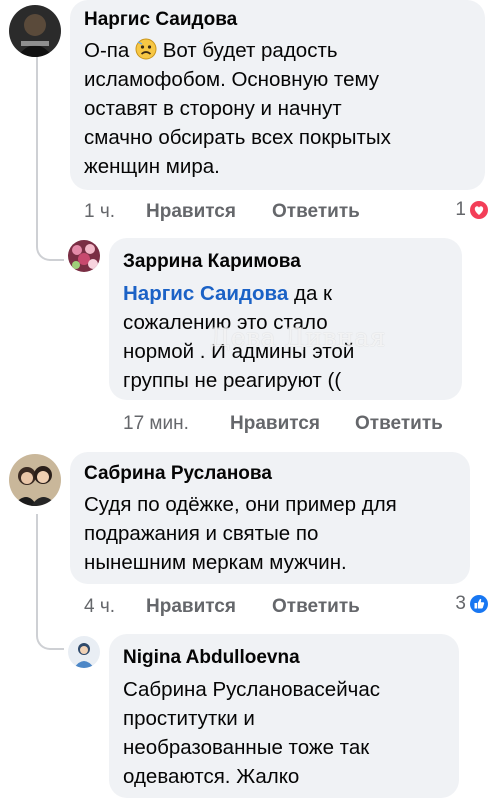 This screenshot has height=800, width=499. I want to click on comment-author: Сабрина Русланова, so click(270, 474).